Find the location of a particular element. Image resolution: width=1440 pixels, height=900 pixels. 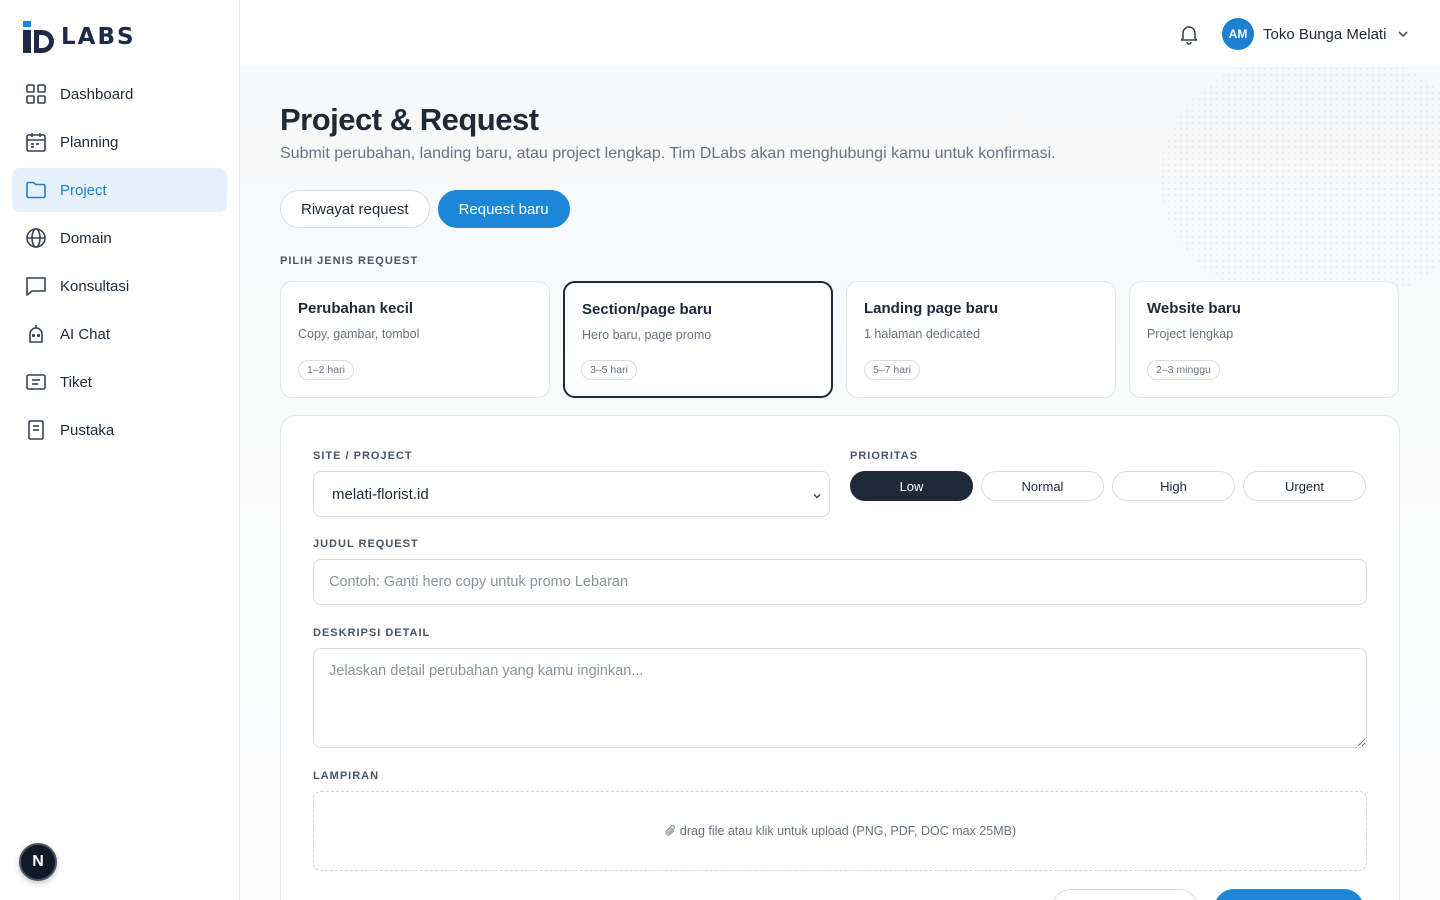

folder-icon is located at coordinates (36, 190).